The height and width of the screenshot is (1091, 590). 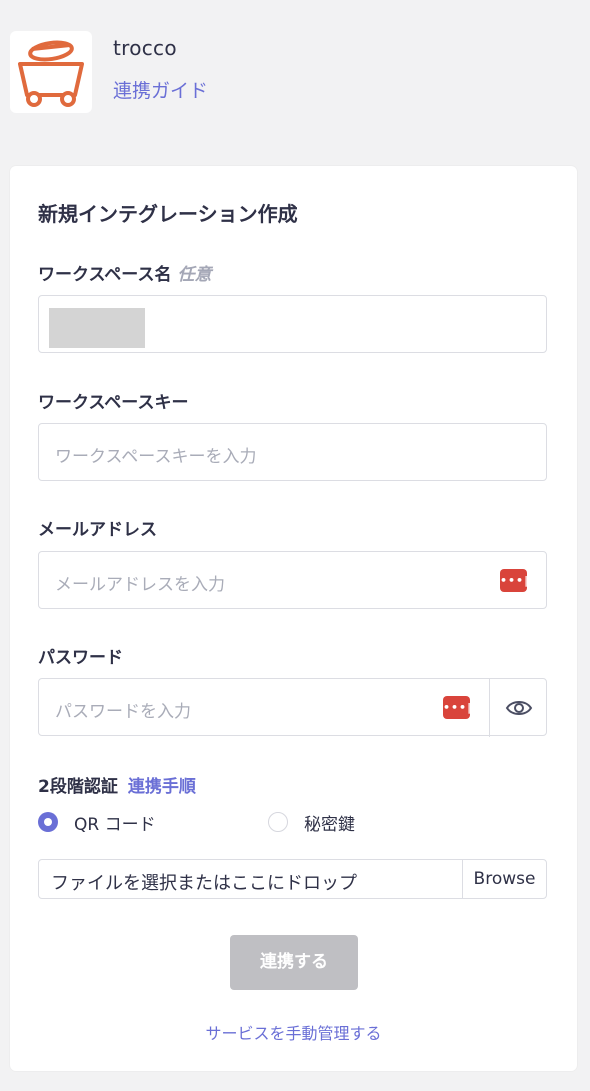 What do you see at coordinates (292, 707) in the screenshot?
I see `password-input: パスワードを入力 •••|` at bounding box center [292, 707].